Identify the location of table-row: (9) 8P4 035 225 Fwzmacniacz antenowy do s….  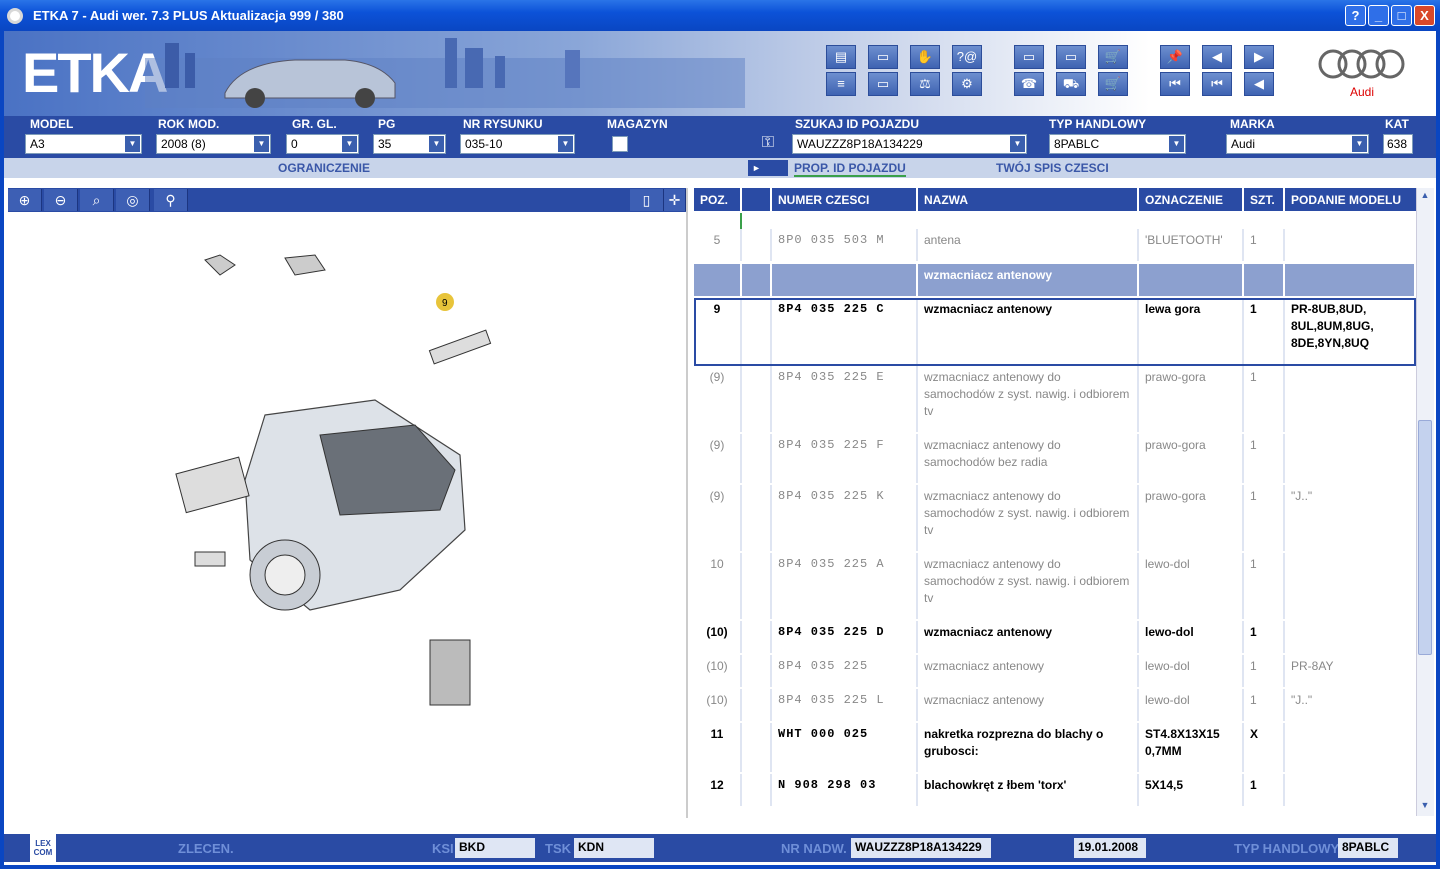
(1055, 459).